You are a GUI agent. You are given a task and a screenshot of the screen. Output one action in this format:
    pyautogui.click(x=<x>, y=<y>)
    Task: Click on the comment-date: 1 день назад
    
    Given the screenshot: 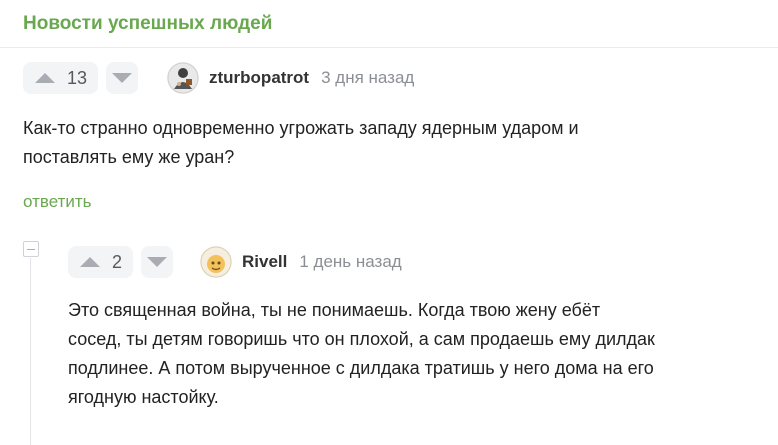 What is the action you would take?
    pyautogui.click(x=350, y=261)
    